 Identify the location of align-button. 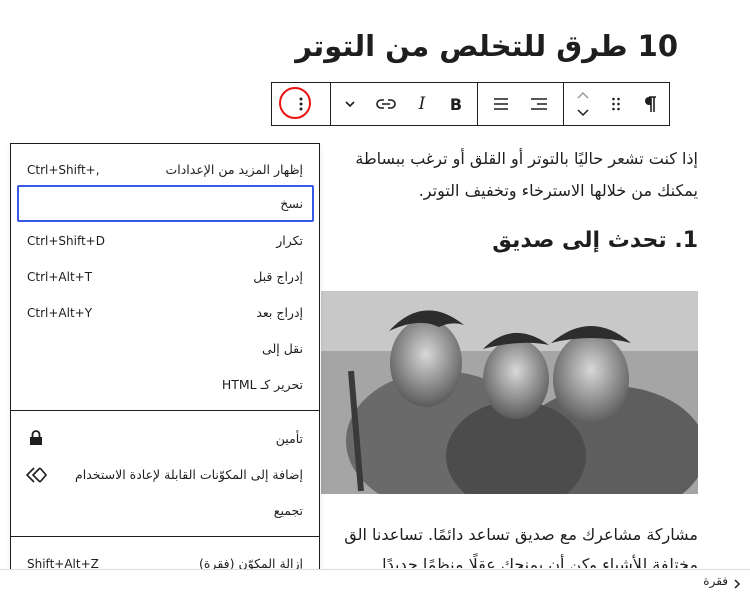
(539, 104).